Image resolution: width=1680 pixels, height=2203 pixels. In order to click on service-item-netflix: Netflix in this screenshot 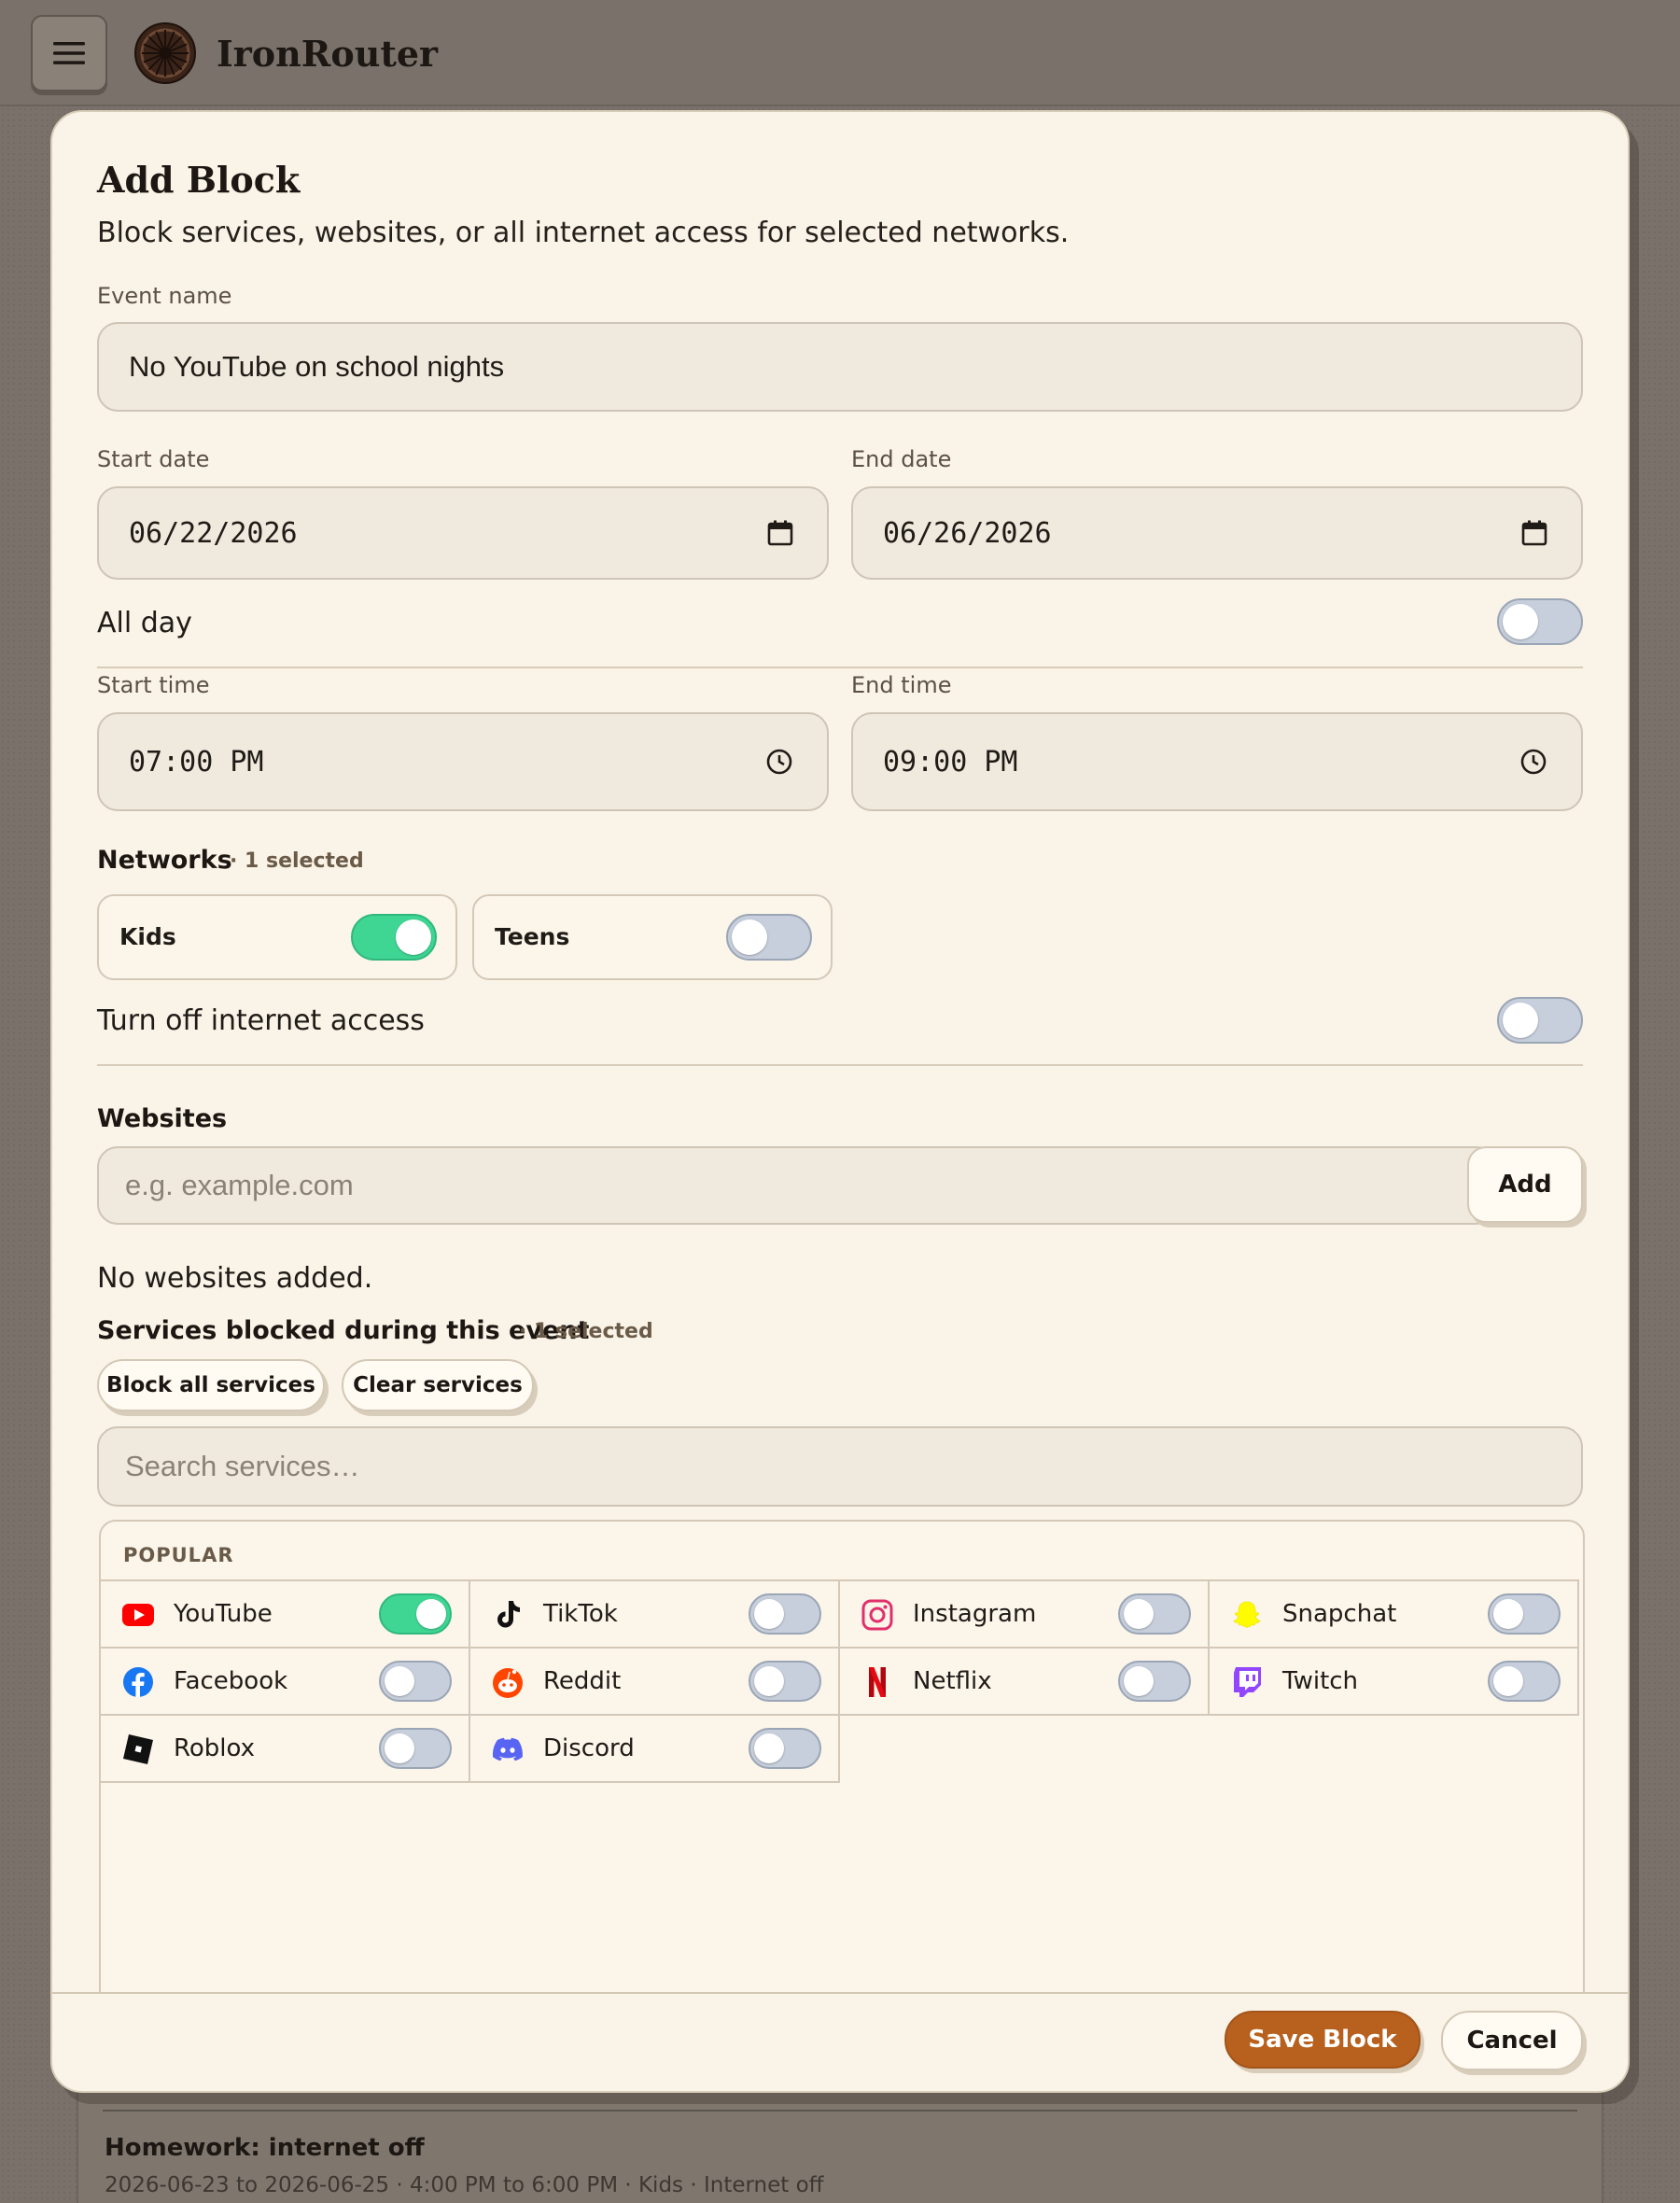, I will do `click(1024, 1682)`.